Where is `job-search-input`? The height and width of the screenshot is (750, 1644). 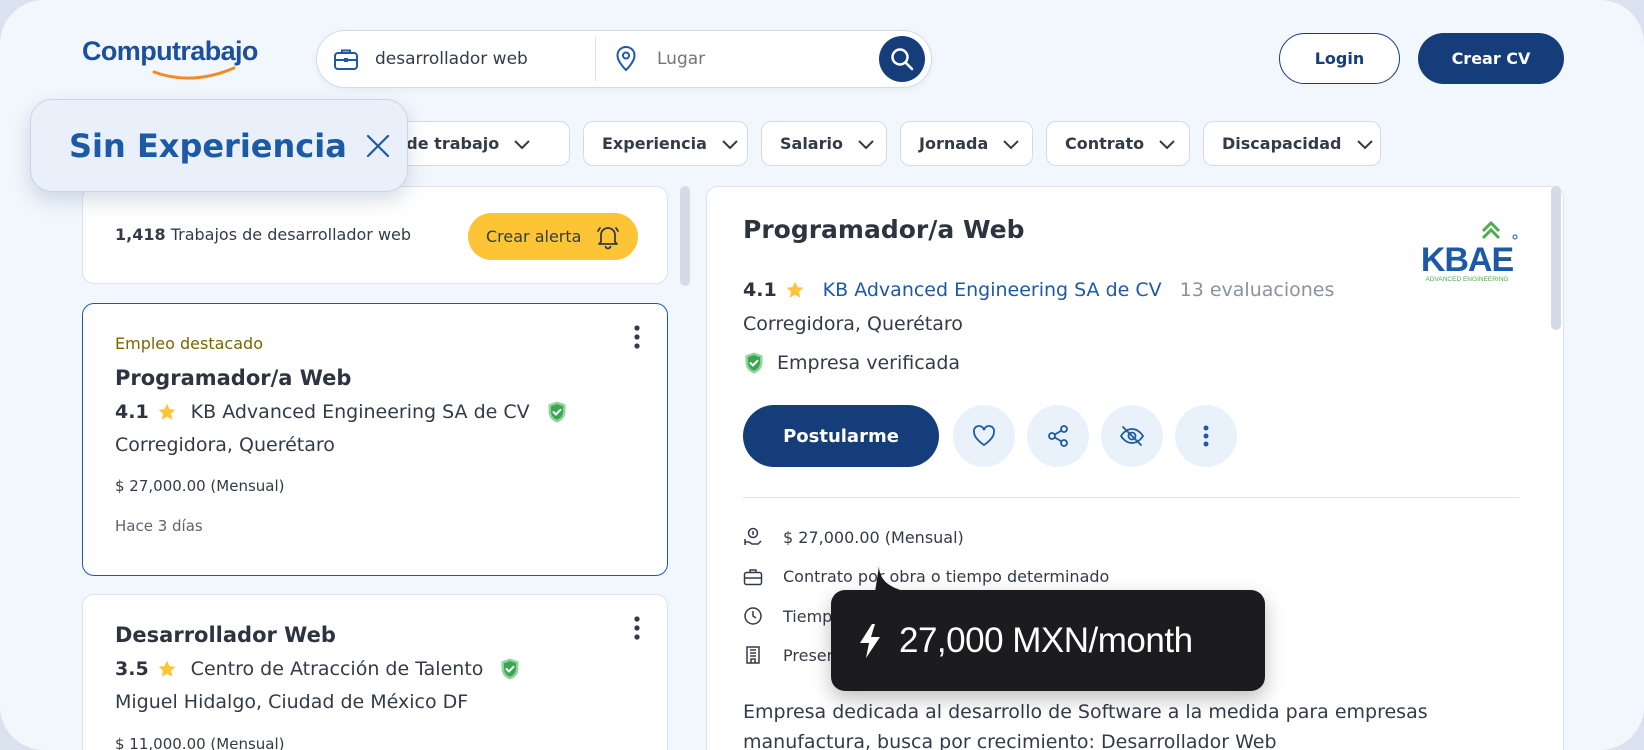 job-search-input is located at coordinates (475, 59).